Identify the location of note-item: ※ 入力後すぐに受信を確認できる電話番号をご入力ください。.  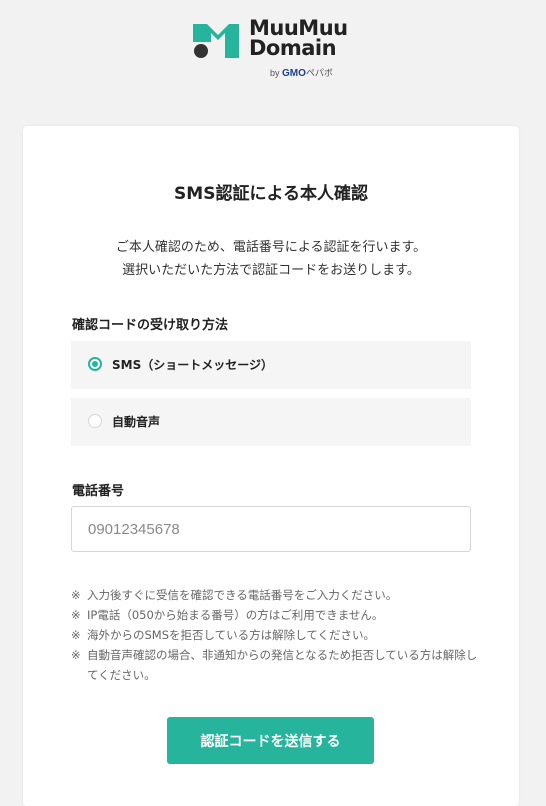
(276, 595).